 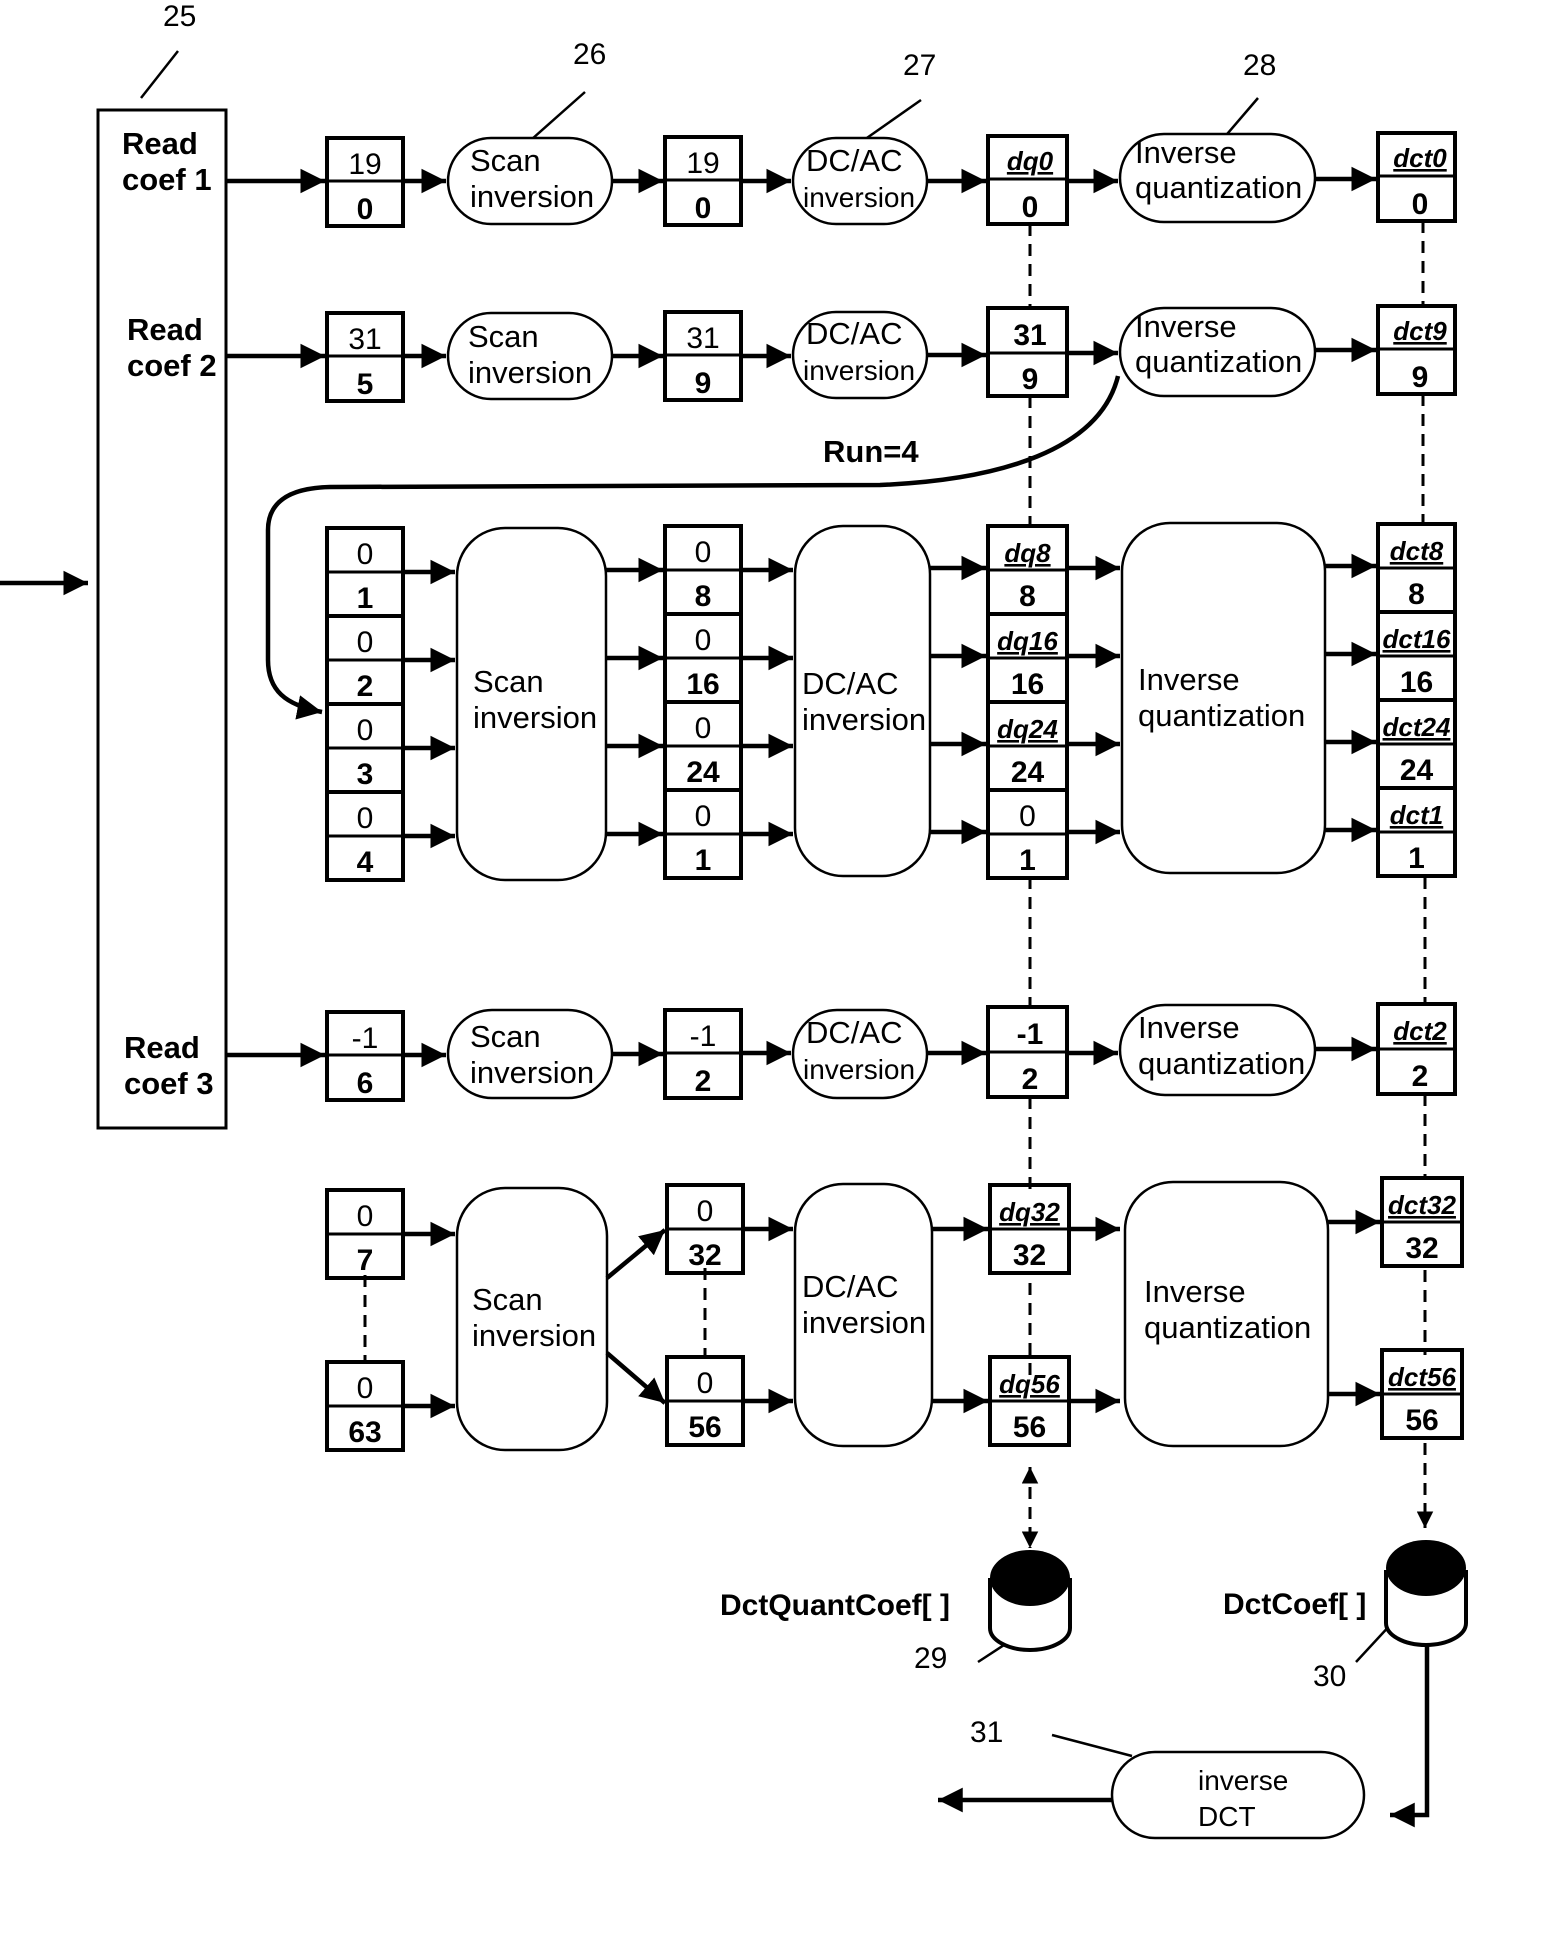 What do you see at coordinates (1027, 553) in the screenshot?
I see `coef-label: dq8` at bounding box center [1027, 553].